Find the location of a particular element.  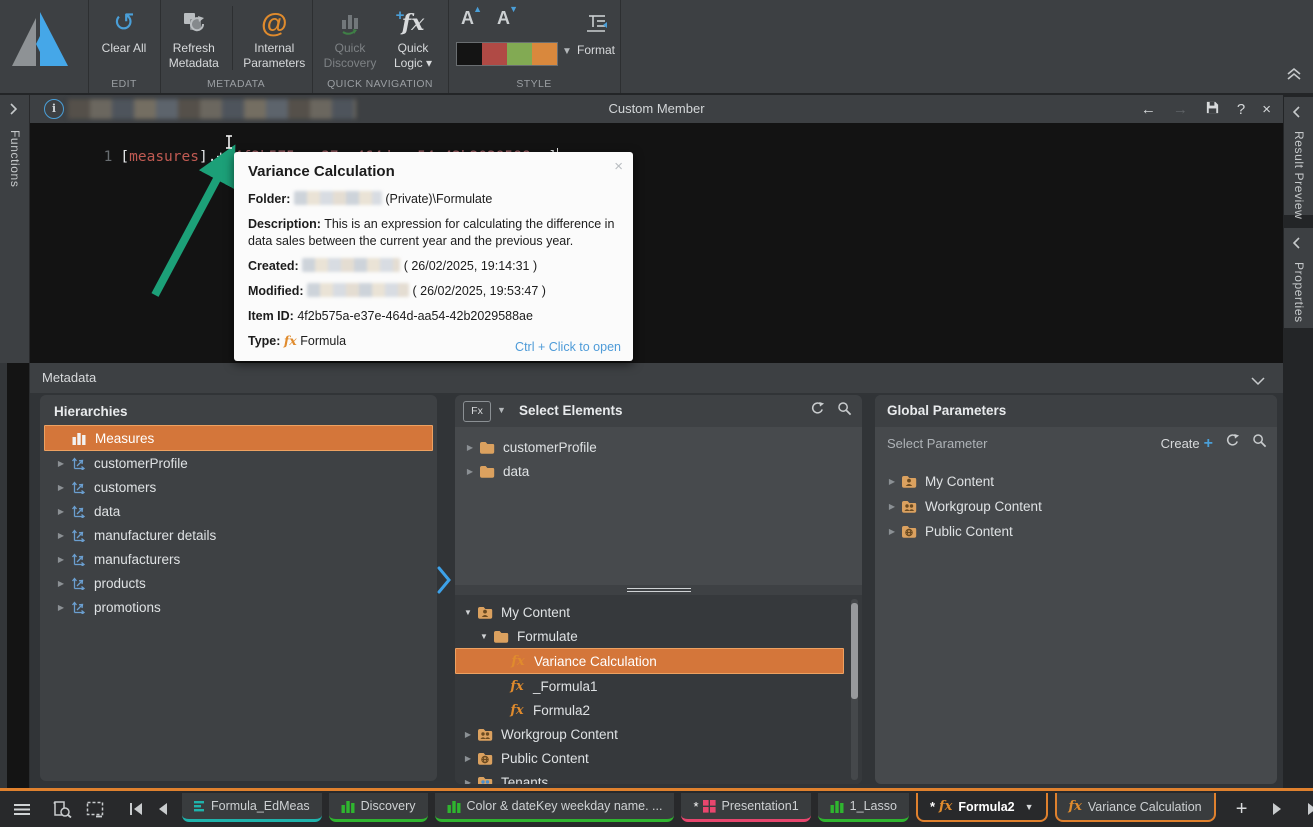

clear-all-button: ↺ Clear All is located at coordinates (124, 28).